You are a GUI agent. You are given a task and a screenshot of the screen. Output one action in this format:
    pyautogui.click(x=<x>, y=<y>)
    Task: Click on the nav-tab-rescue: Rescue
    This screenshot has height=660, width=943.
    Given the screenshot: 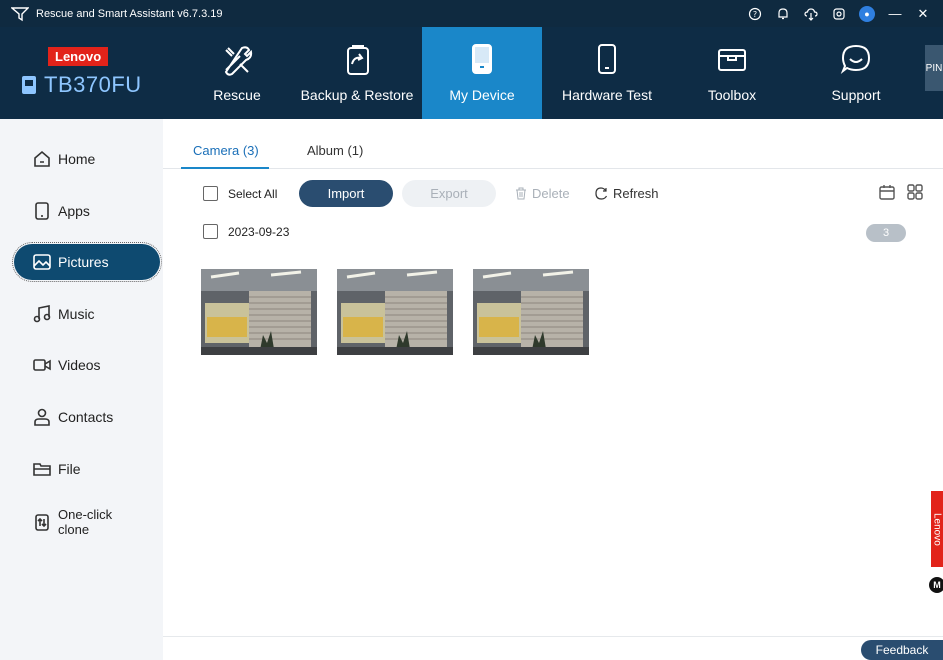 What is the action you would take?
    pyautogui.click(x=237, y=73)
    